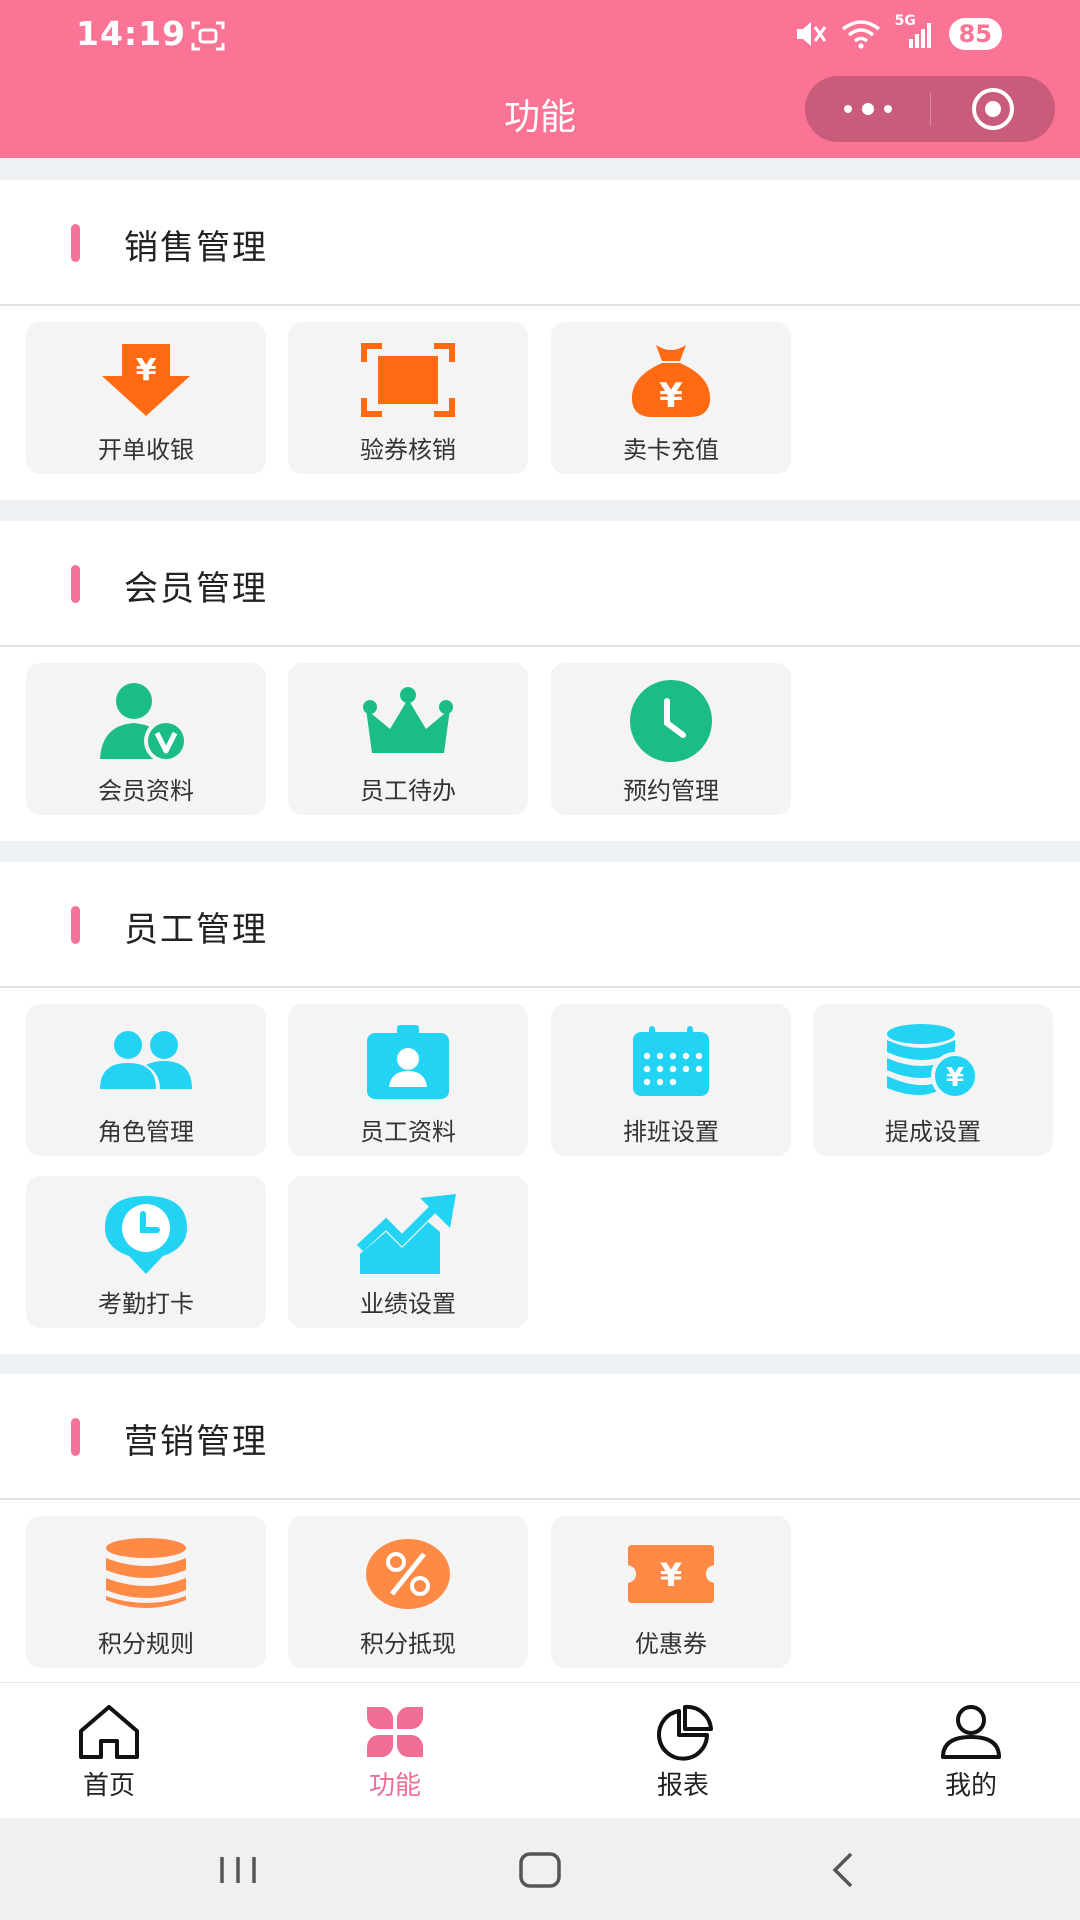  I want to click on money-bag-icon: ¥, so click(671, 381).